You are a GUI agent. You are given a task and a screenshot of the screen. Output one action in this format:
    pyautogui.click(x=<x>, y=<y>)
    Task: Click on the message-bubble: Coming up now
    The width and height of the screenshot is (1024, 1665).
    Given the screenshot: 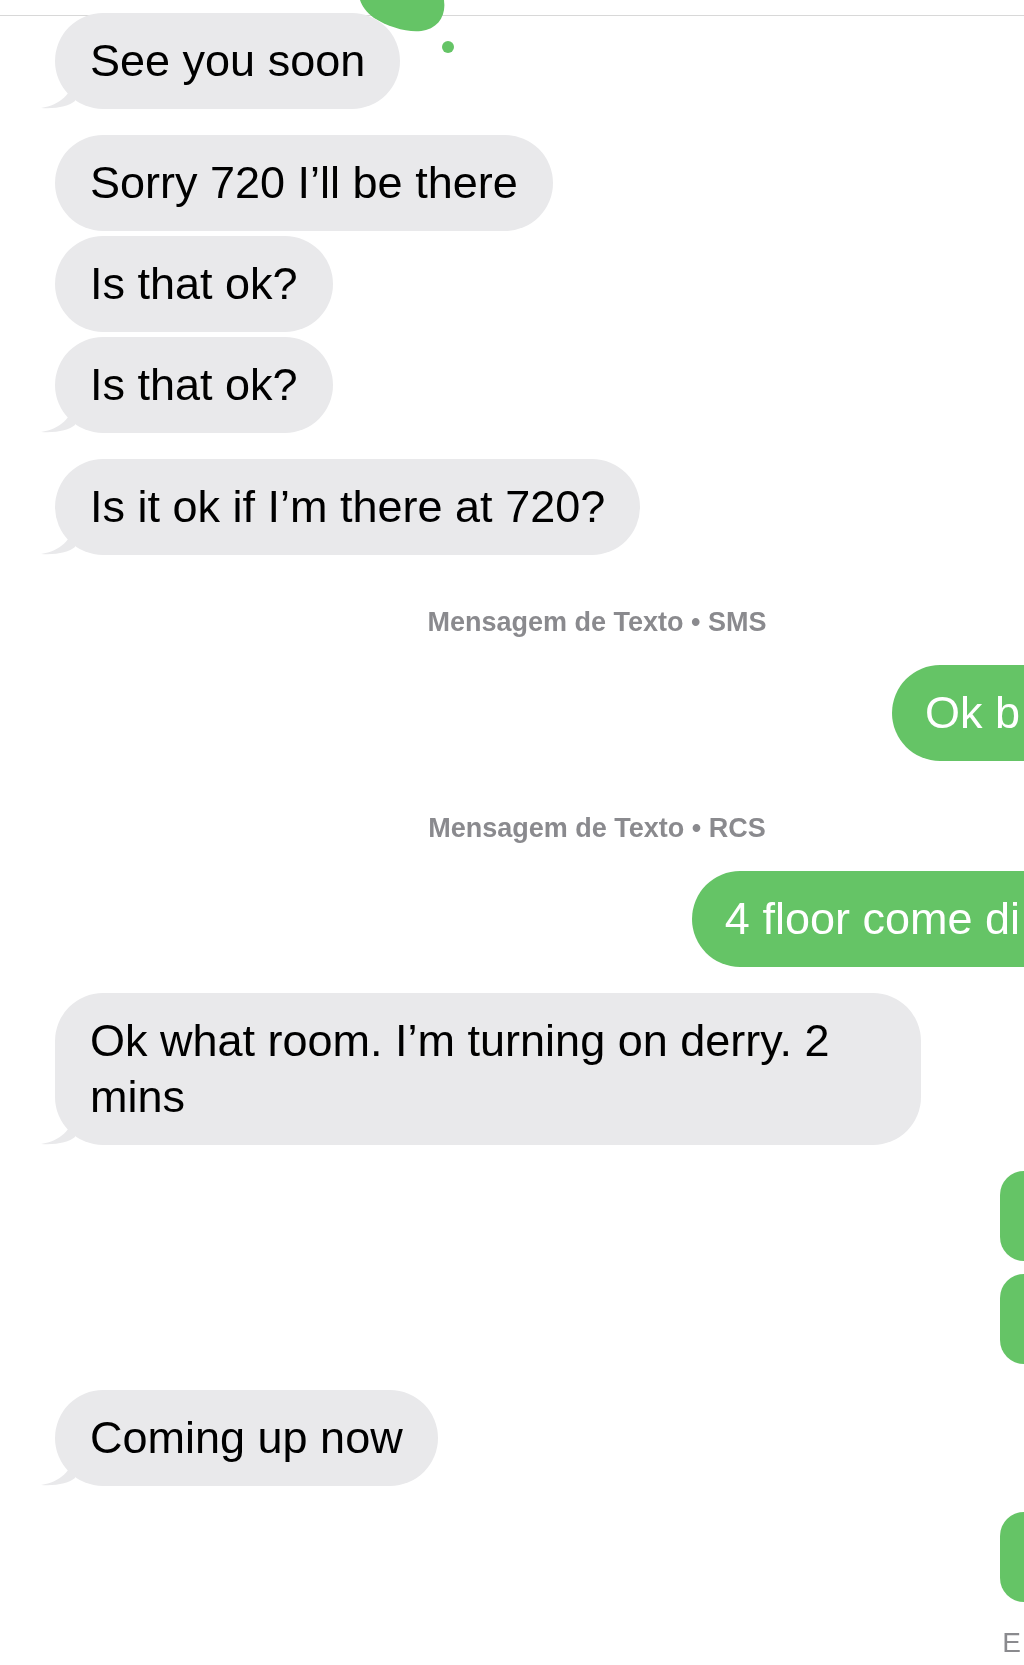 What is the action you would take?
    pyautogui.click(x=246, y=1438)
    